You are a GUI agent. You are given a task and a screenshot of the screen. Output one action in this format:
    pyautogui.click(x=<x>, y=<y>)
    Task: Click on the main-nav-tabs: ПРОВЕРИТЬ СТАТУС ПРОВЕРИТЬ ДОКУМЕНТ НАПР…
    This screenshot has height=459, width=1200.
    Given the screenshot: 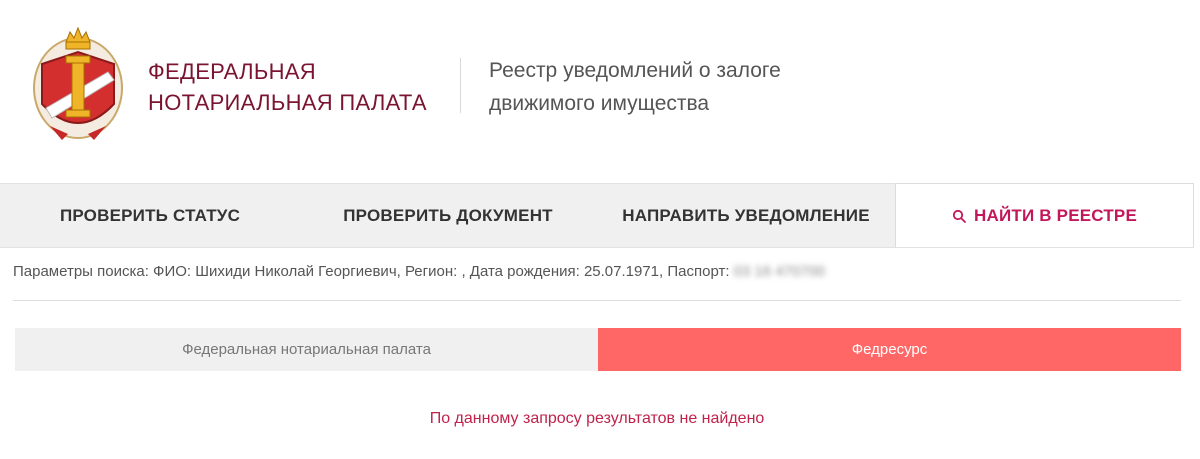 What is the action you would take?
    pyautogui.click(x=597, y=215)
    